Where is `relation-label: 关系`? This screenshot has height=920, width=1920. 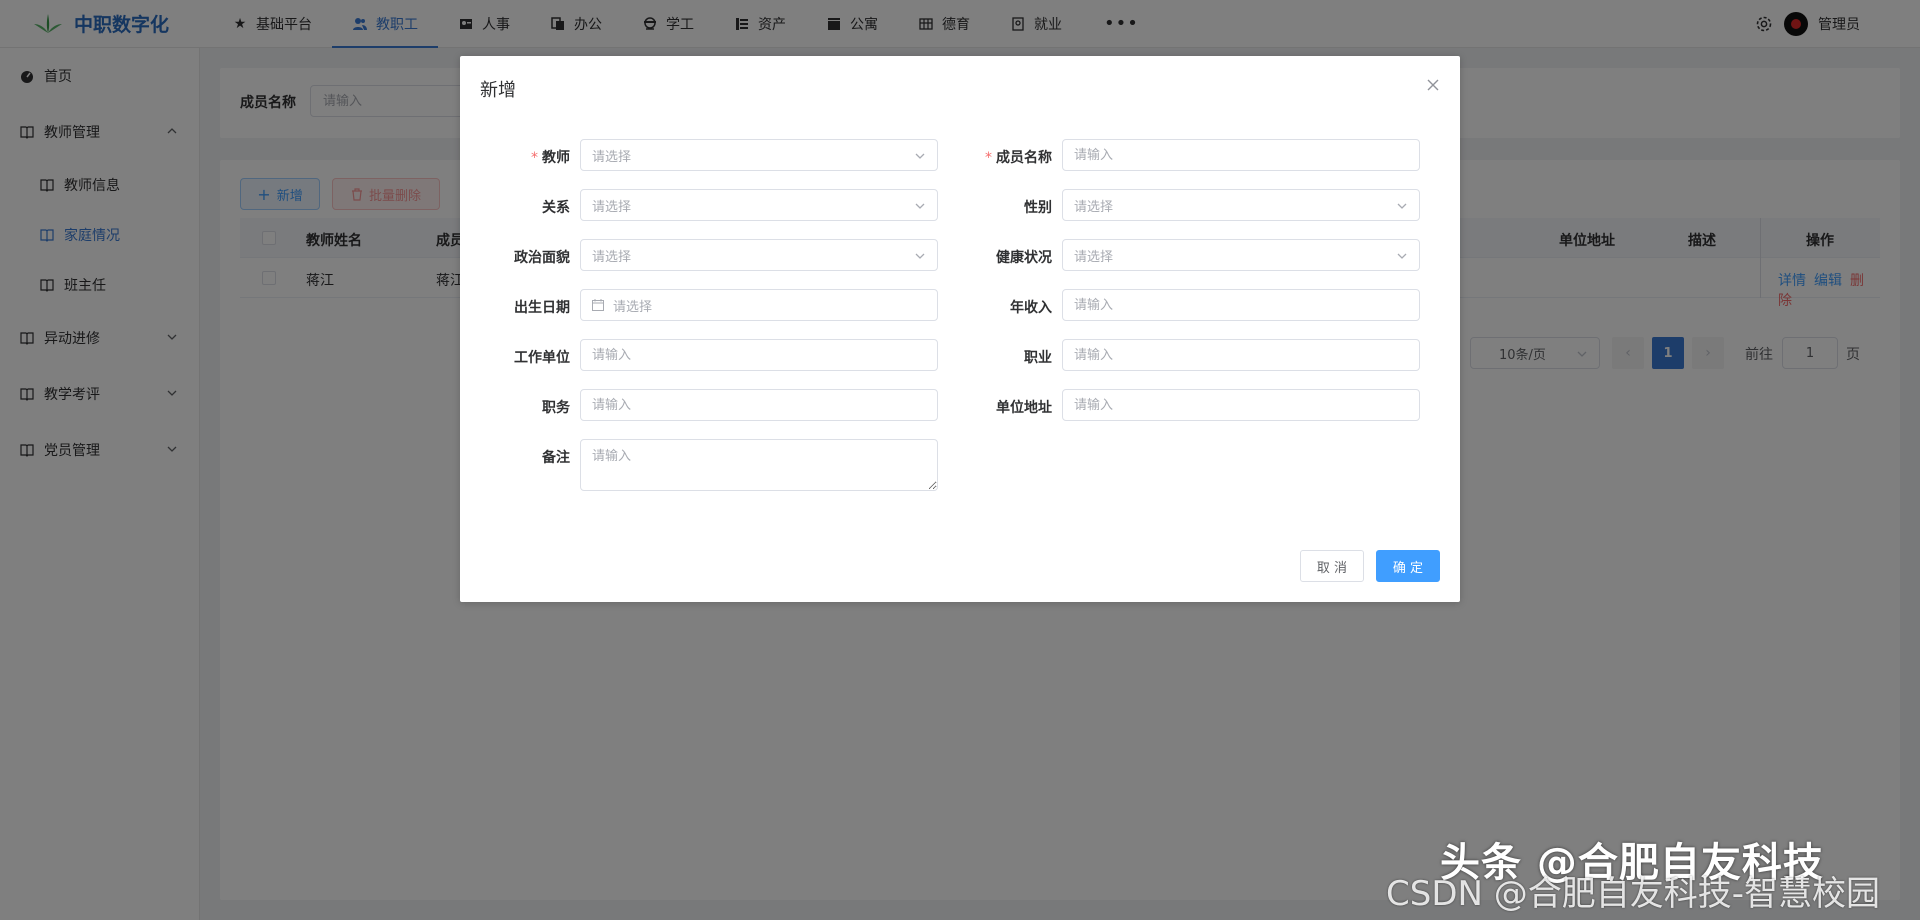 relation-label: 关系 is located at coordinates (556, 208).